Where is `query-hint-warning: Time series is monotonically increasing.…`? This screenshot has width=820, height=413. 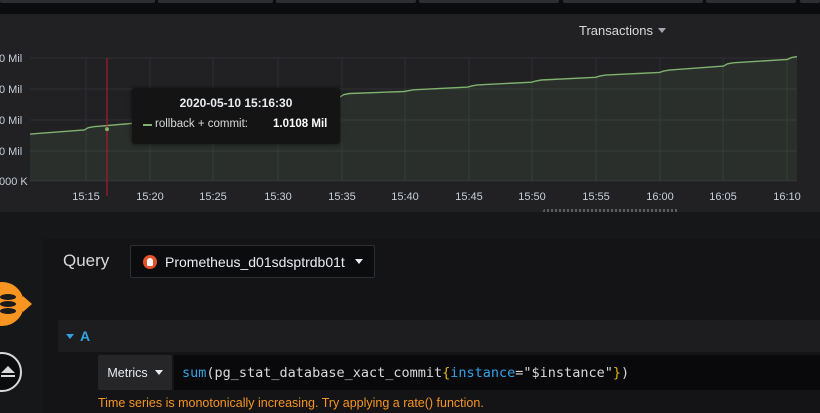
query-hint-warning: Time series is monotonically increasing.… is located at coordinates (291, 403).